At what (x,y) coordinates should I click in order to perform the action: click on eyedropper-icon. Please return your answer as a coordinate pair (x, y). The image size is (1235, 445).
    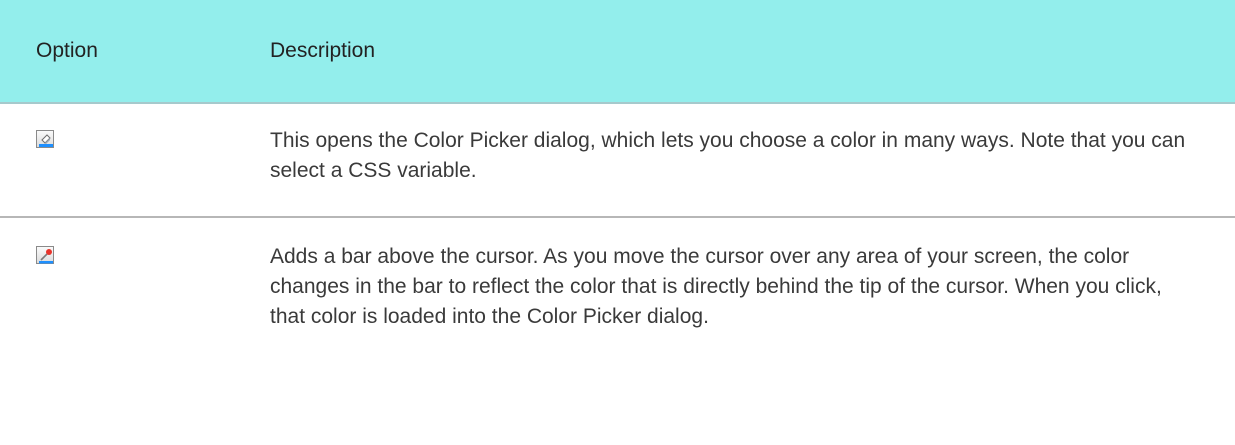
    Looking at the image, I should click on (45, 255).